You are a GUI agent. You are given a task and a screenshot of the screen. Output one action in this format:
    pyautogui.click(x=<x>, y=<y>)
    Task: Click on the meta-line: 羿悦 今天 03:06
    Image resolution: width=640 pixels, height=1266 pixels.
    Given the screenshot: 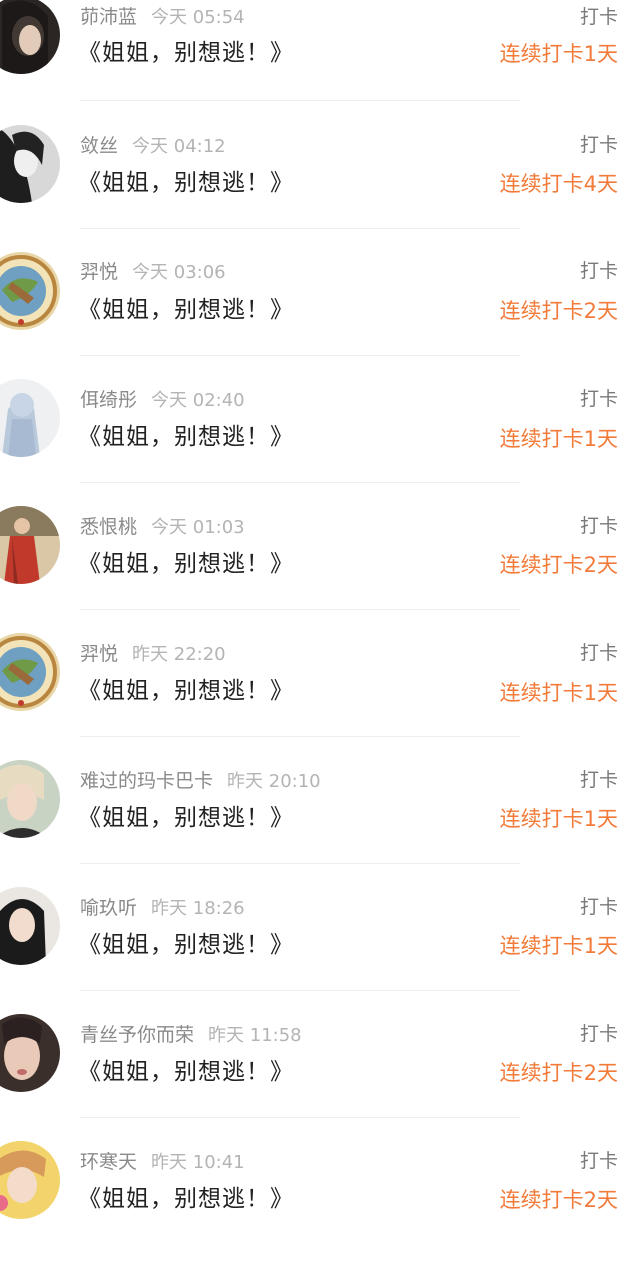 What is the action you would take?
    pyautogui.click(x=153, y=272)
    